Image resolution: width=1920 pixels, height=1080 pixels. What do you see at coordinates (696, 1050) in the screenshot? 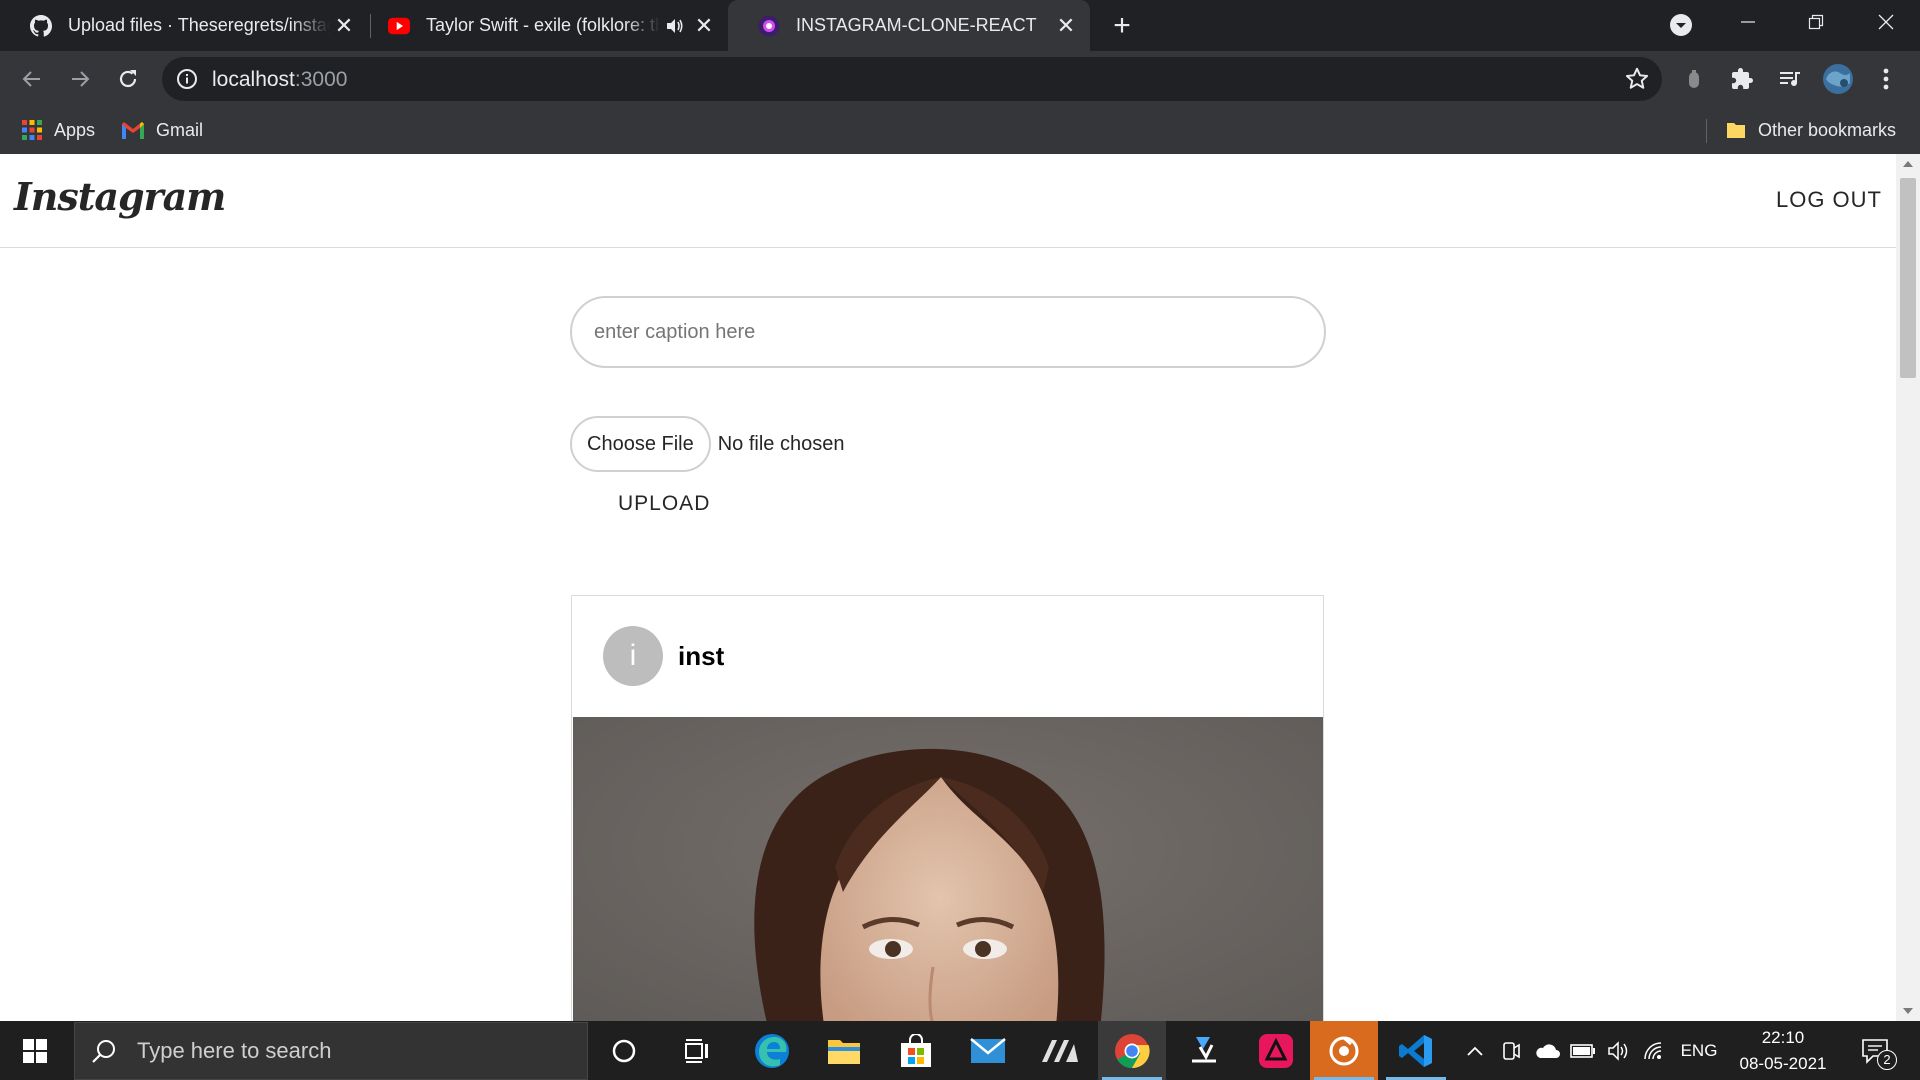
I see `task-view-icon` at bounding box center [696, 1050].